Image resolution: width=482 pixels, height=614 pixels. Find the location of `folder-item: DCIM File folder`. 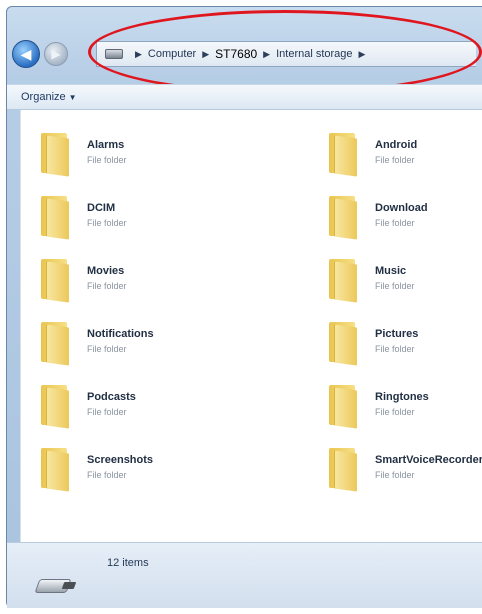

folder-item: DCIM File folder is located at coordinates (124, 216).